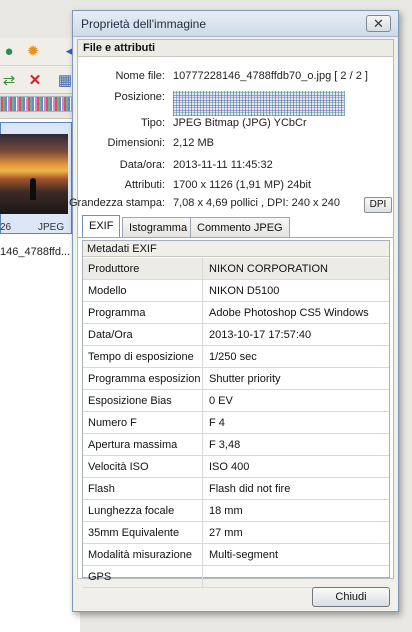  I want to click on section-header: File e attributi, so click(235, 48).